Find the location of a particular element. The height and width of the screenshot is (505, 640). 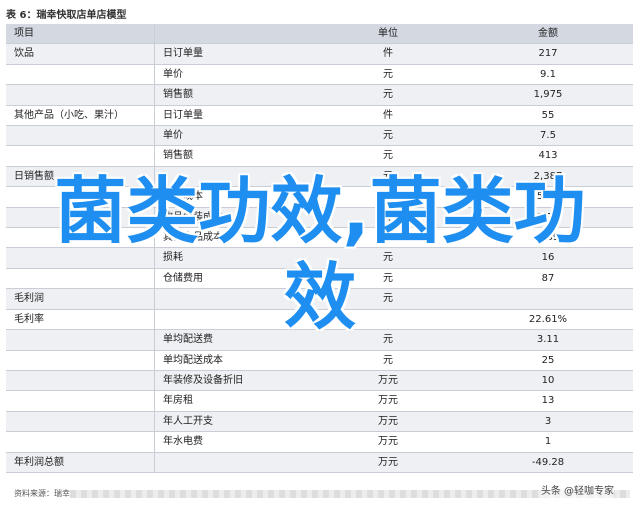

table-row: 仓储费用元 87 is located at coordinates (319, 279).